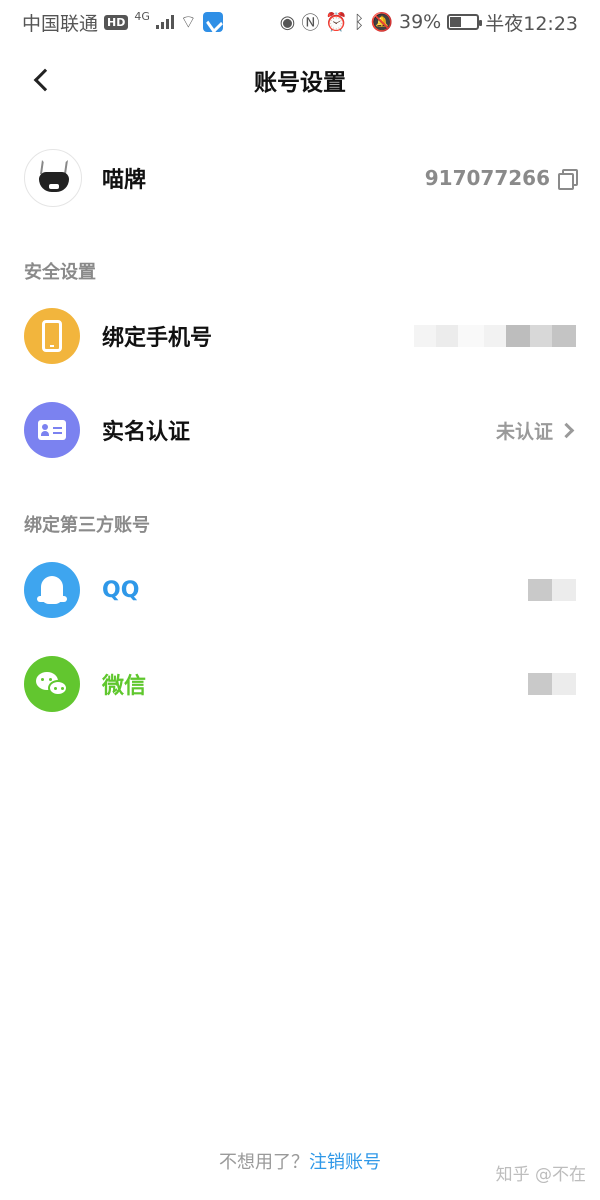  I want to click on network-type: 4G, so click(142, 16).